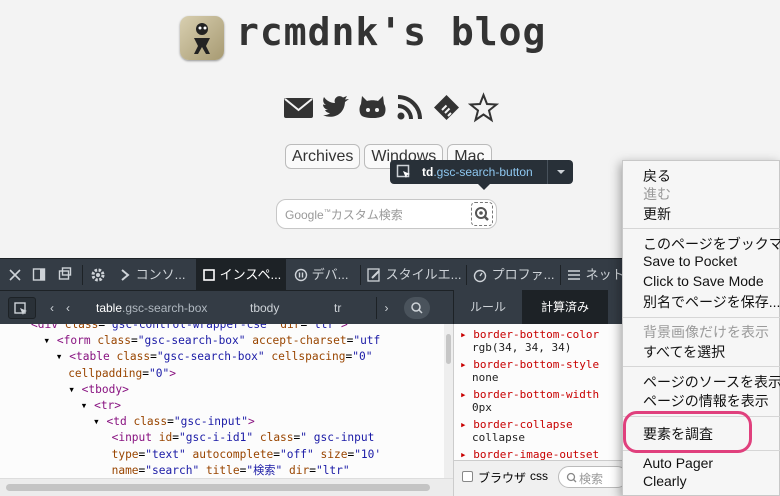  What do you see at coordinates (52, 308) in the screenshot?
I see `breadcrumb-scroll-left: ‹` at bounding box center [52, 308].